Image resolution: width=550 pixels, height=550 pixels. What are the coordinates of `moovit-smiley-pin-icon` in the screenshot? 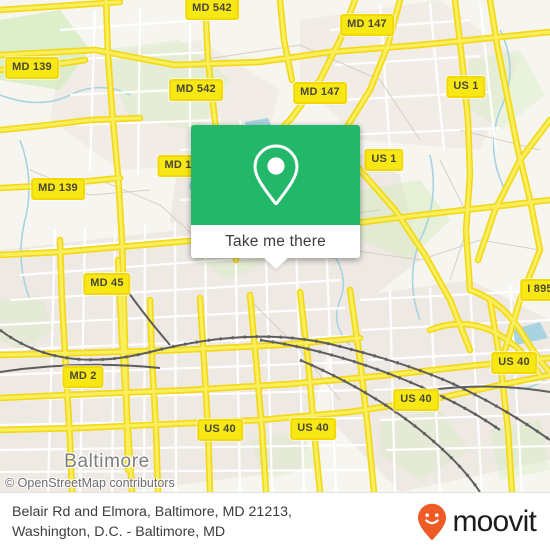 It's located at (432, 521).